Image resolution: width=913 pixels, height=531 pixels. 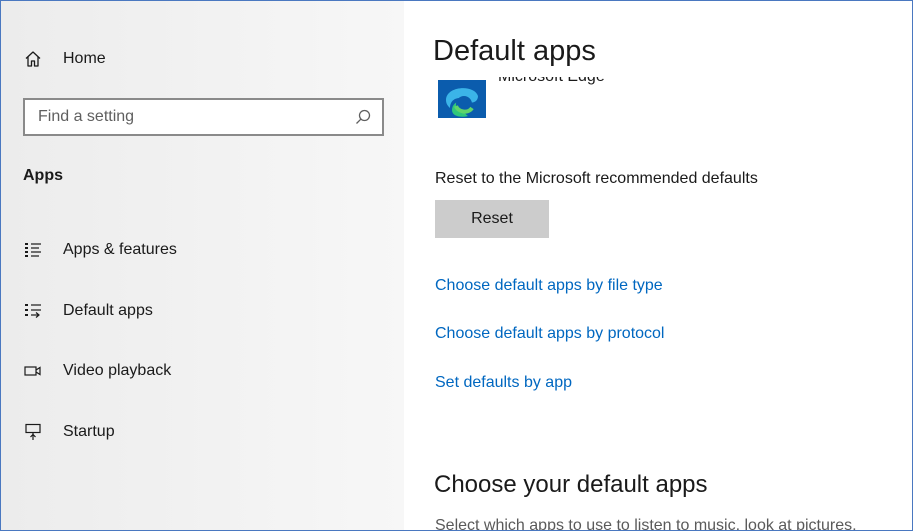 What do you see at coordinates (503, 383) in the screenshot?
I see `link-set-defaults-by-app: Set defaults by app` at bounding box center [503, 383].